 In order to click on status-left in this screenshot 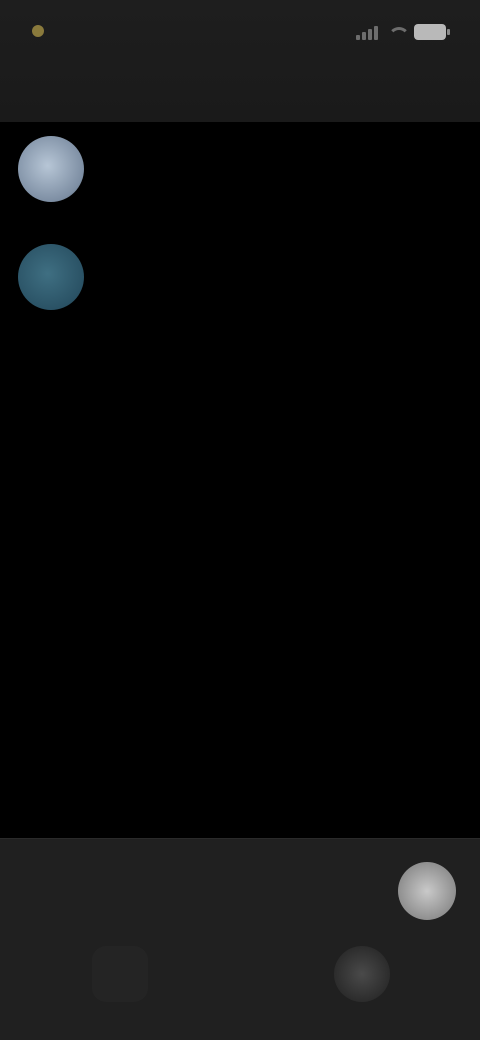, I will do `click(41, 31)`.